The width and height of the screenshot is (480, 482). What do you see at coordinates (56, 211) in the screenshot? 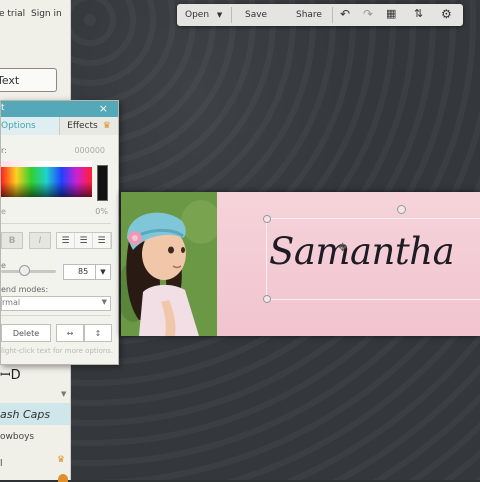
I see `opacity-row: e 0%` at bounding box center [56, 211].